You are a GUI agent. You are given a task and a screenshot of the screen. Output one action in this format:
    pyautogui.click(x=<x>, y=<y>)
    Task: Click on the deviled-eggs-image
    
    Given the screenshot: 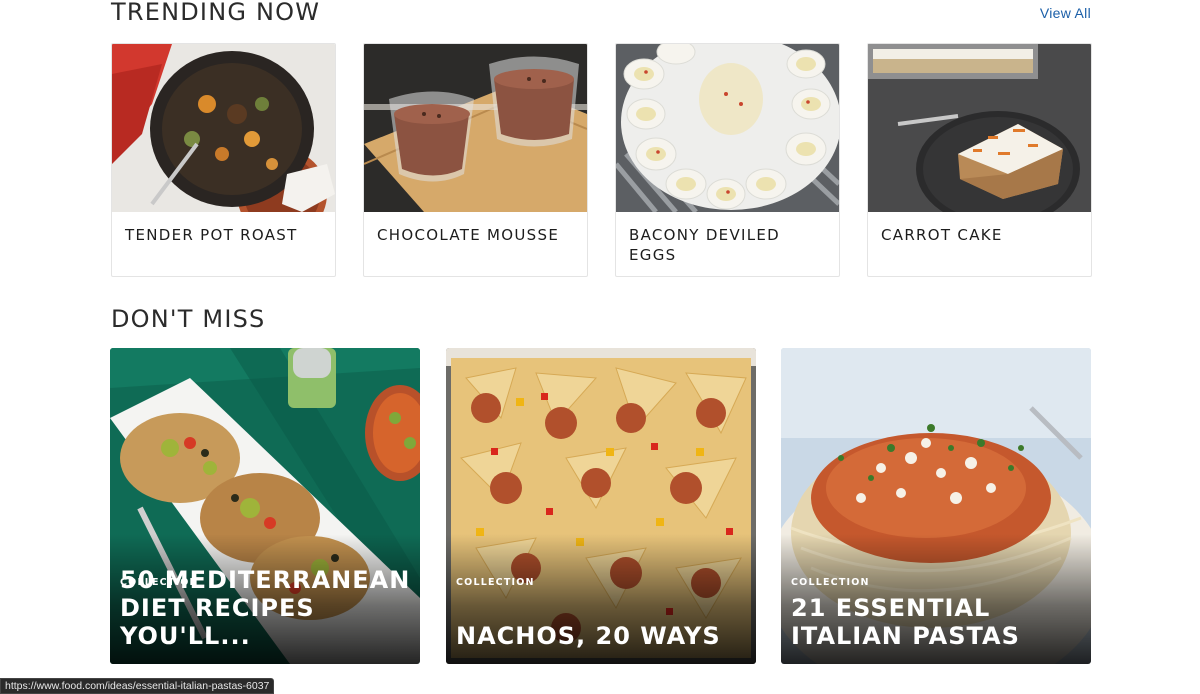 What is the action you would take?
    pyautogui.click(x=727, y=128)
    